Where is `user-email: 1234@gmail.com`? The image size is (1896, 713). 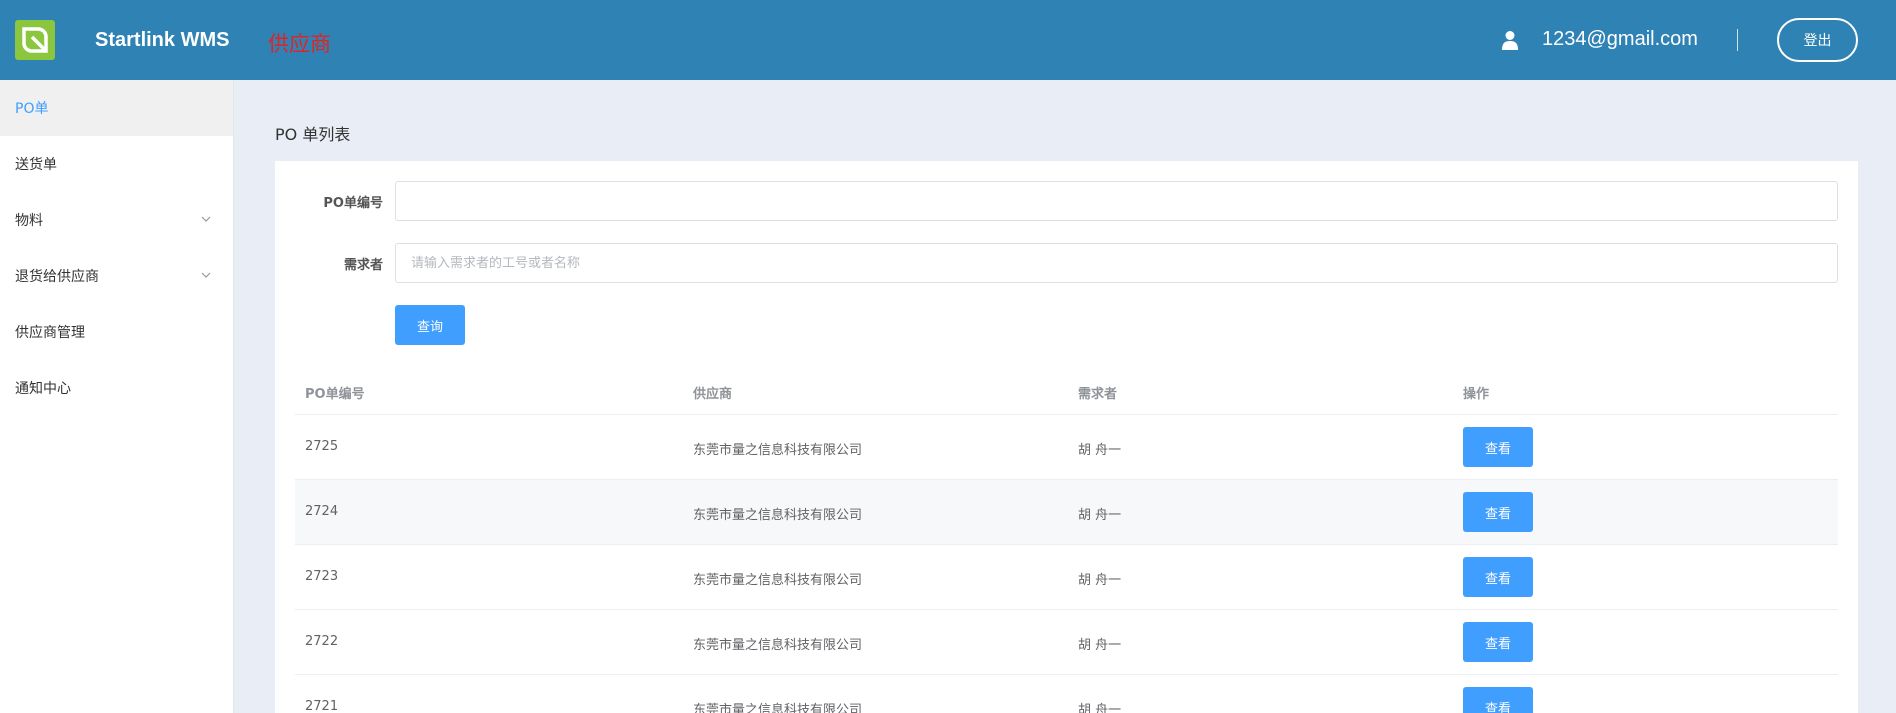 user-email: 1234@gmail.com is located at coordinates (1620, 39).